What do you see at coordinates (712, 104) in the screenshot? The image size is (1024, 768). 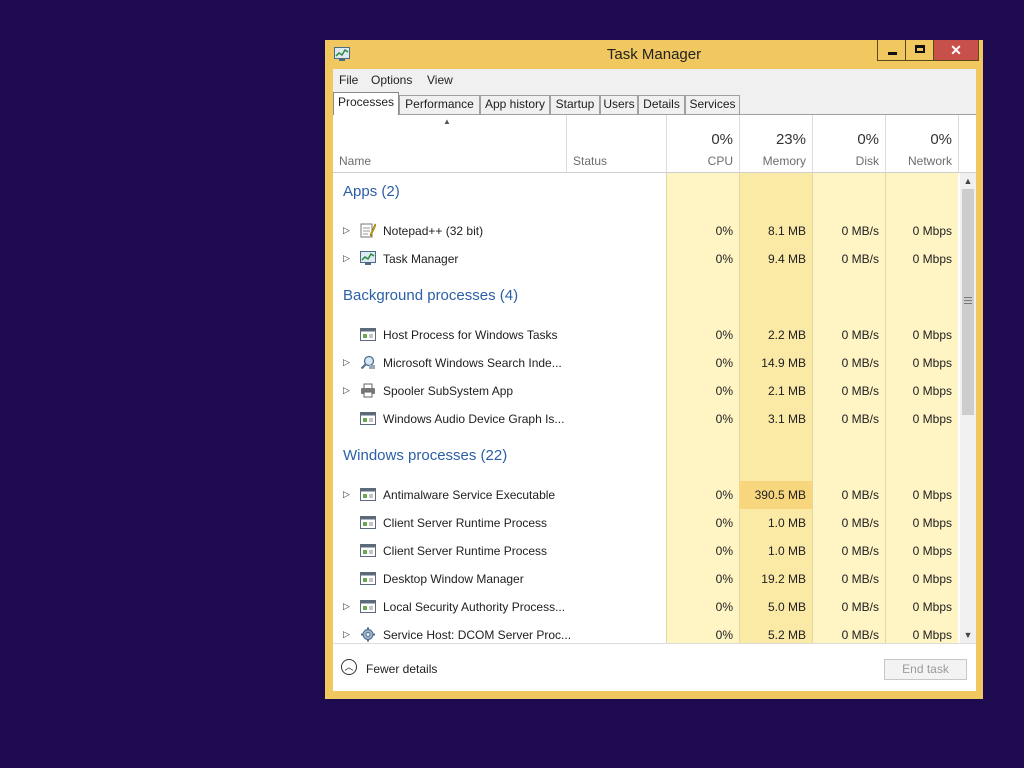 I see `tab-services: Services` at bounding box center [712, 104].